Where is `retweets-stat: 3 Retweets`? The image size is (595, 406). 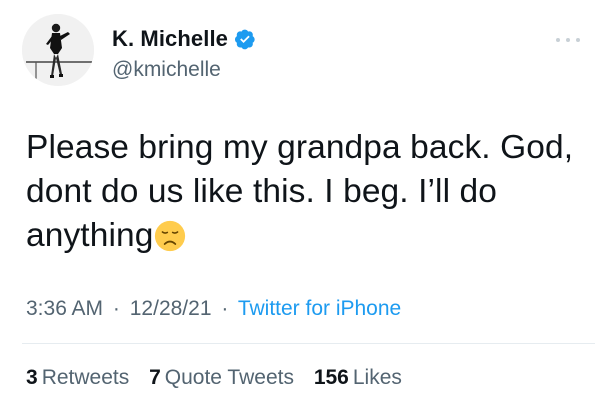
retweets-stat: 3 Retweets is located at coordinates (77, 377).